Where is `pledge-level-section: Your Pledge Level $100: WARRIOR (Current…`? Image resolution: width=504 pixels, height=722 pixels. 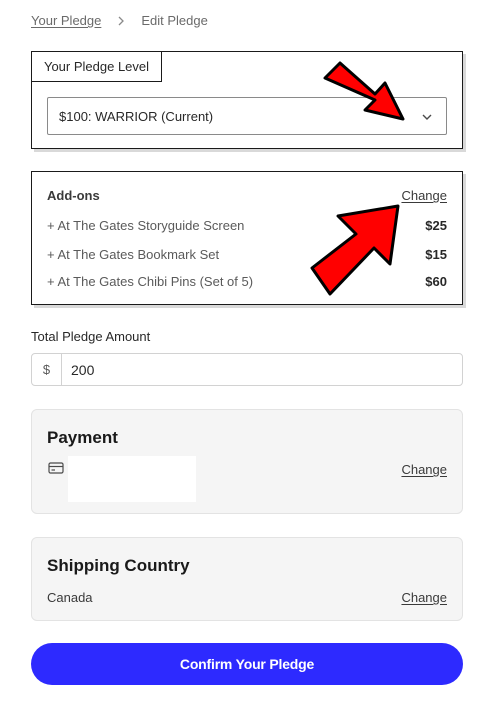 pledge-level-section: Your Pledge Level $100: WARRIOR (Current… is located at coordinates (247, 100).